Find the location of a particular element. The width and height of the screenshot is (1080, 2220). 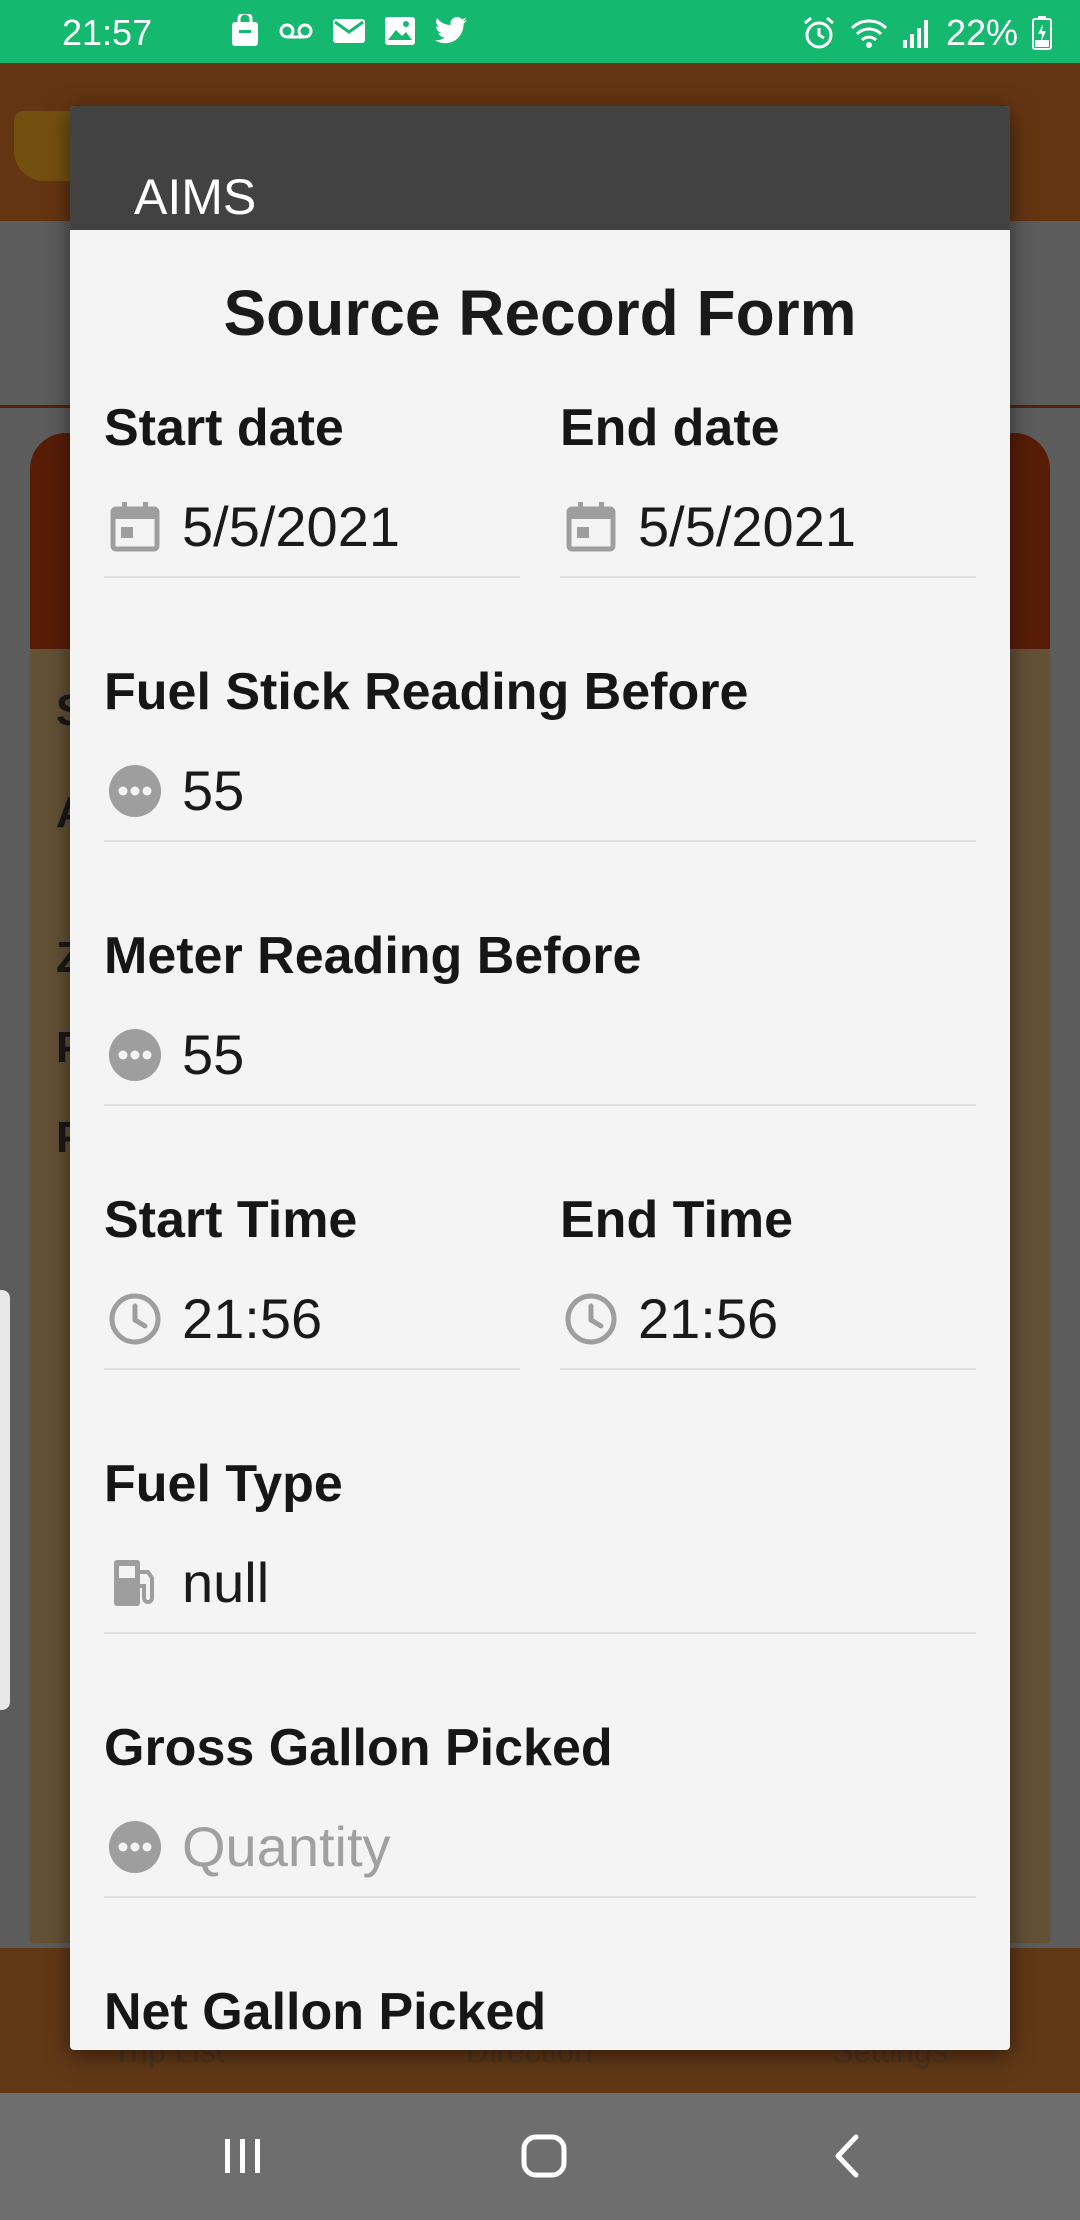

voicemail-icon is located at coordinates (296, 31).